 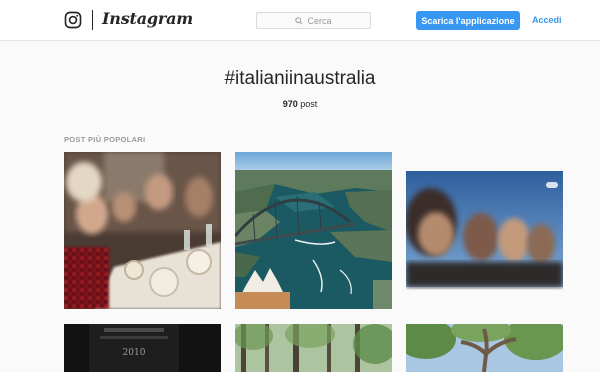 I want to click on post-count: 970 post, so click(x=300, y=104).